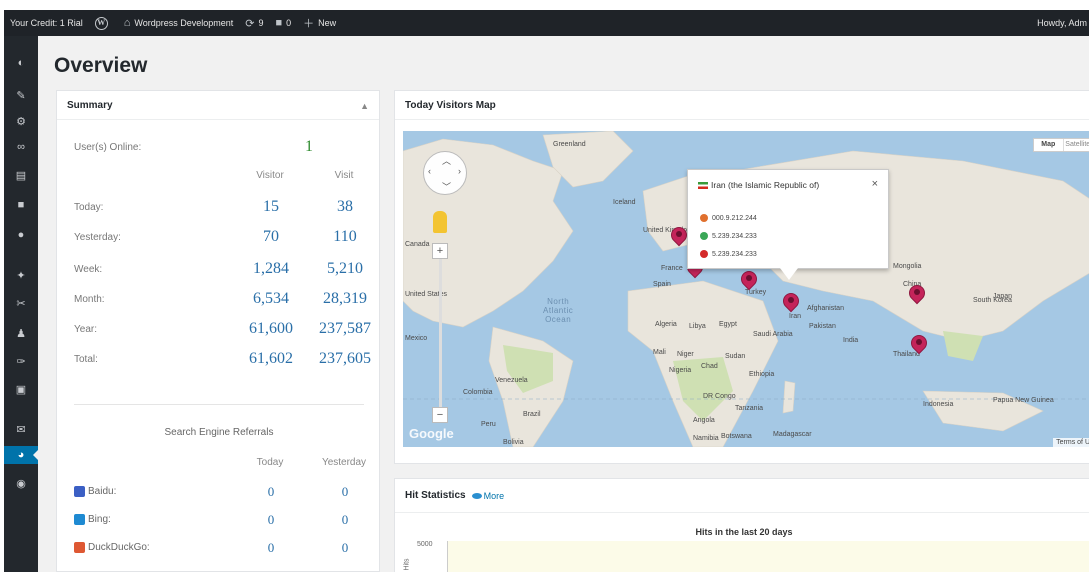 The height and width of the screenshot is (572, 1089). Describe the element at coordinates (907, 266) in the screenshot. I see `map-label: Mongolia` at that location.